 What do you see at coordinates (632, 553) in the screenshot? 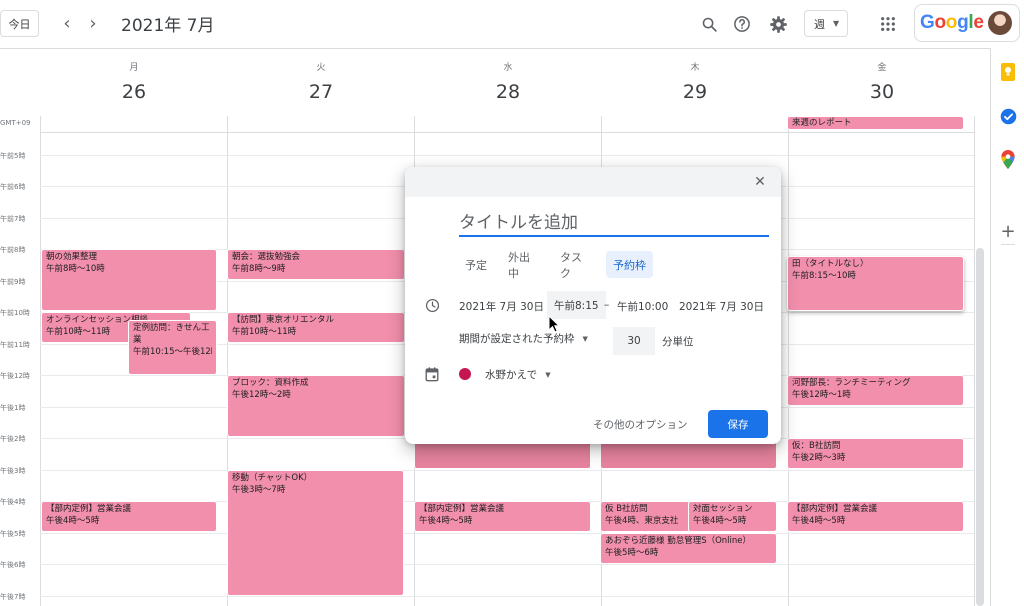
I see `event-time: 午後5時〜6時` at bounding box center [632, 553].